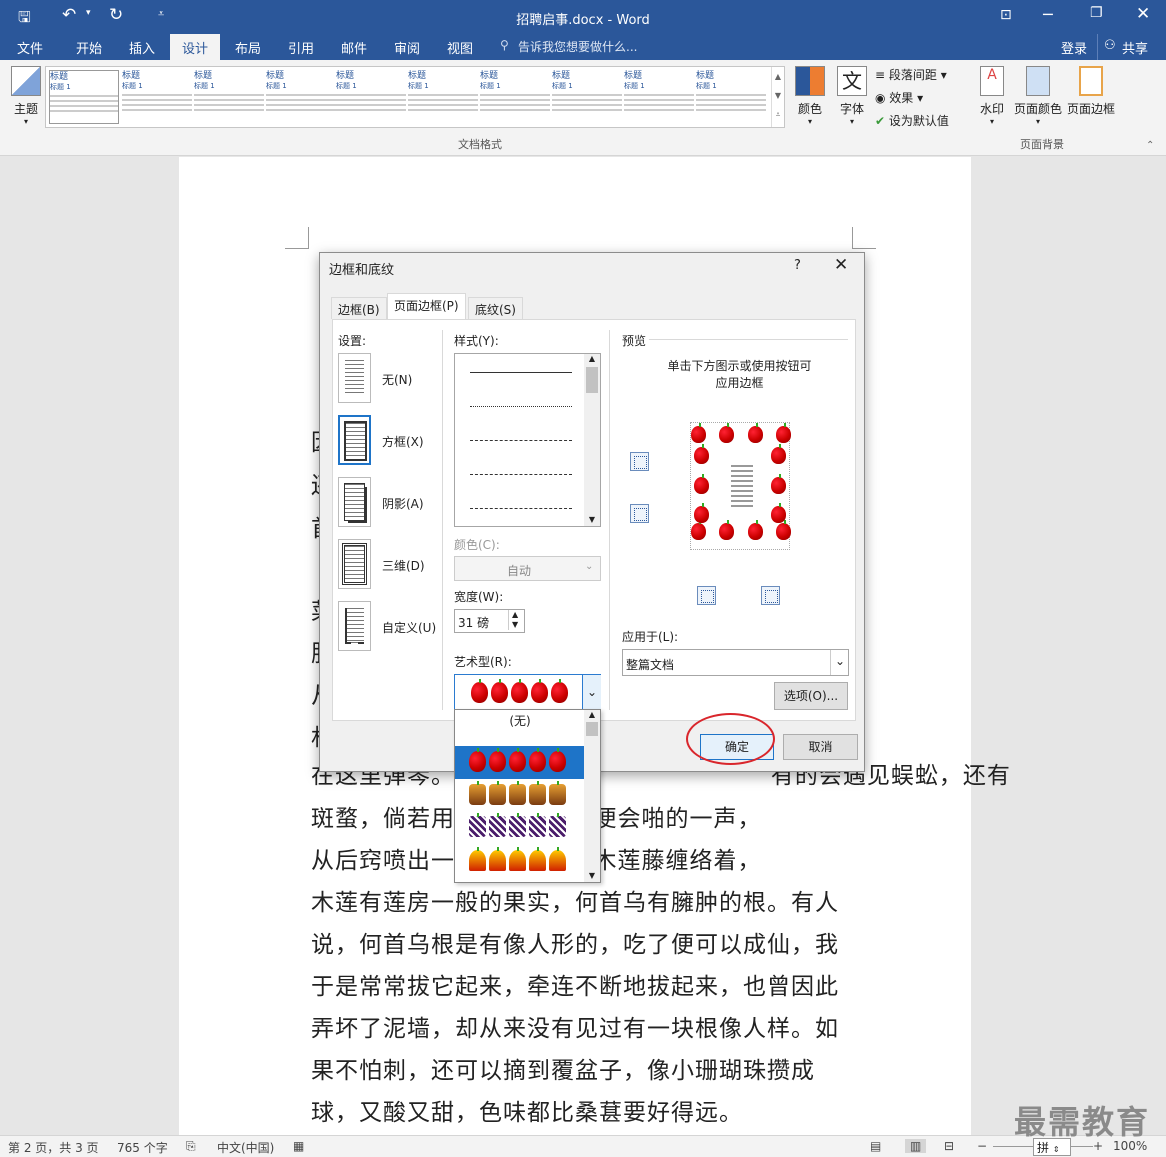  Describe the element at coordinates (735, 662) in the screenshot. I see `apply-dropdown: 整篇文档 ⌄` at that location.